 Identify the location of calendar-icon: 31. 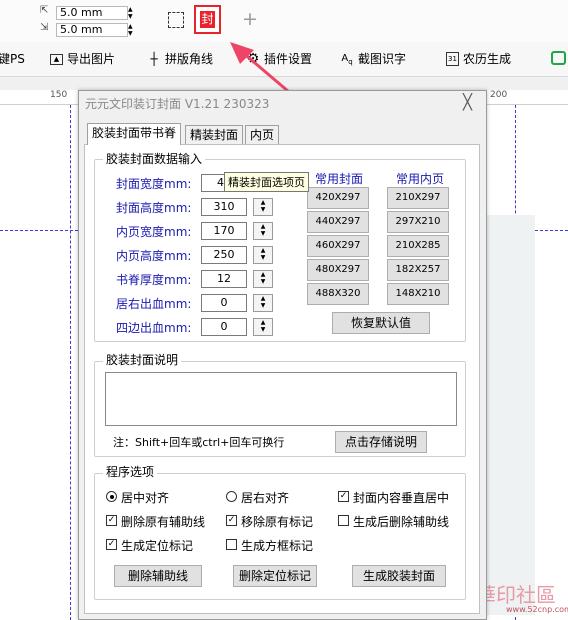
(452, 59).